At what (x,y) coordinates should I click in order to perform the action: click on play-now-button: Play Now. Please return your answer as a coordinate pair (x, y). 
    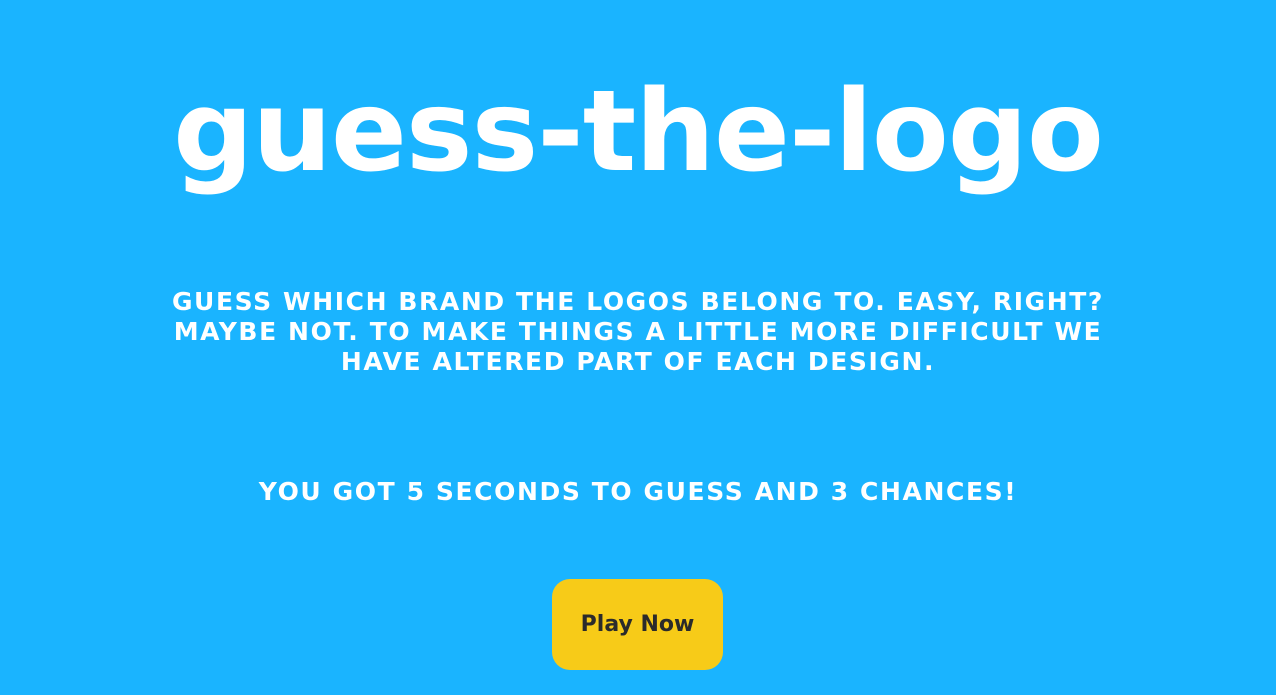
    Looking at the image, I should click on (637, 624).